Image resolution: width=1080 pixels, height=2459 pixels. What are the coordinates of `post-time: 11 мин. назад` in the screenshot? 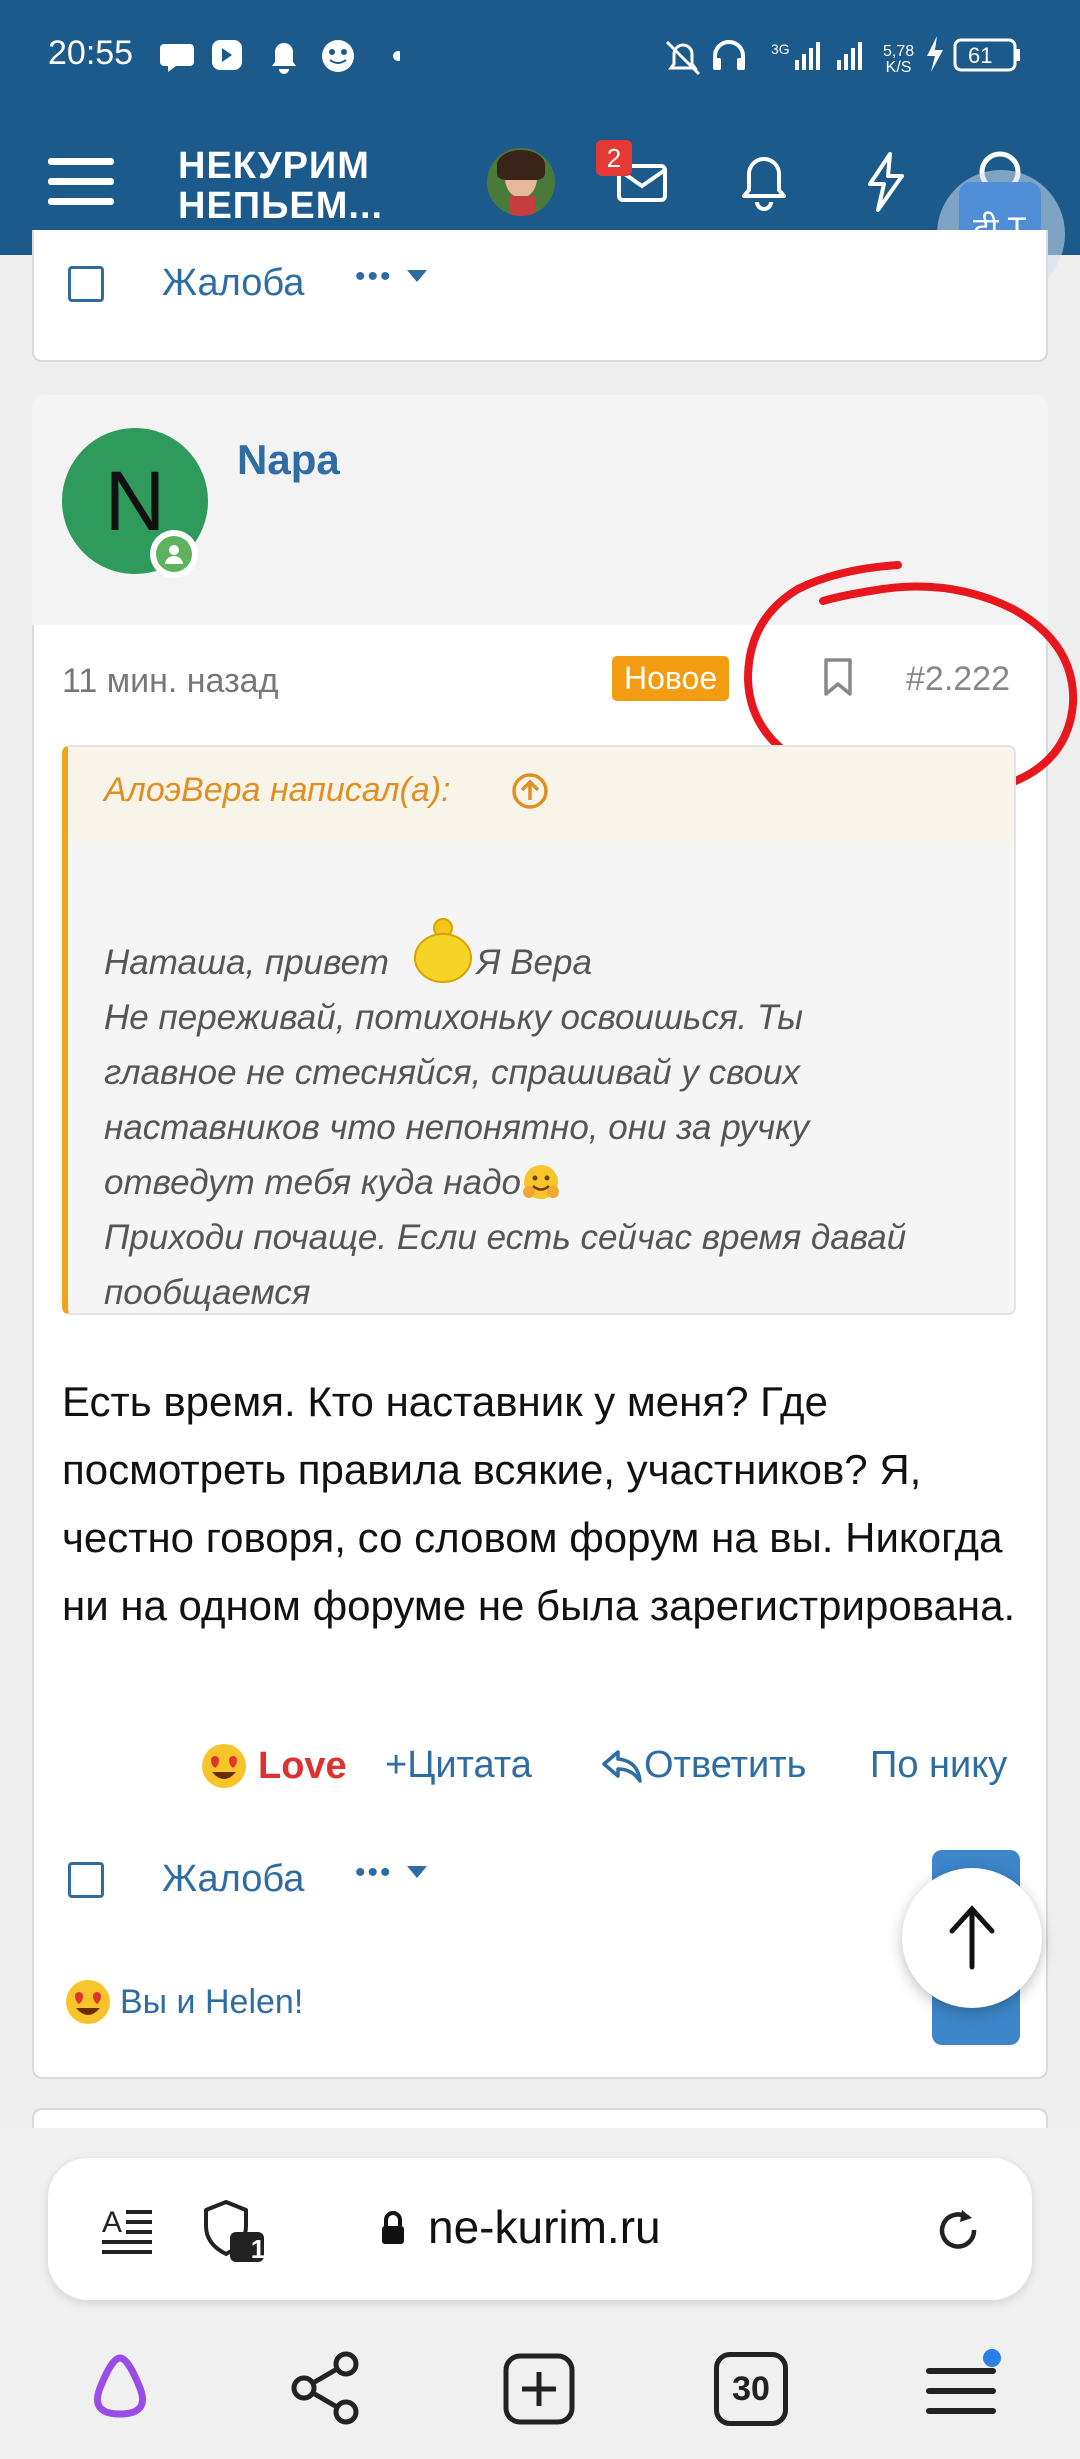 It's located at (170, 681).